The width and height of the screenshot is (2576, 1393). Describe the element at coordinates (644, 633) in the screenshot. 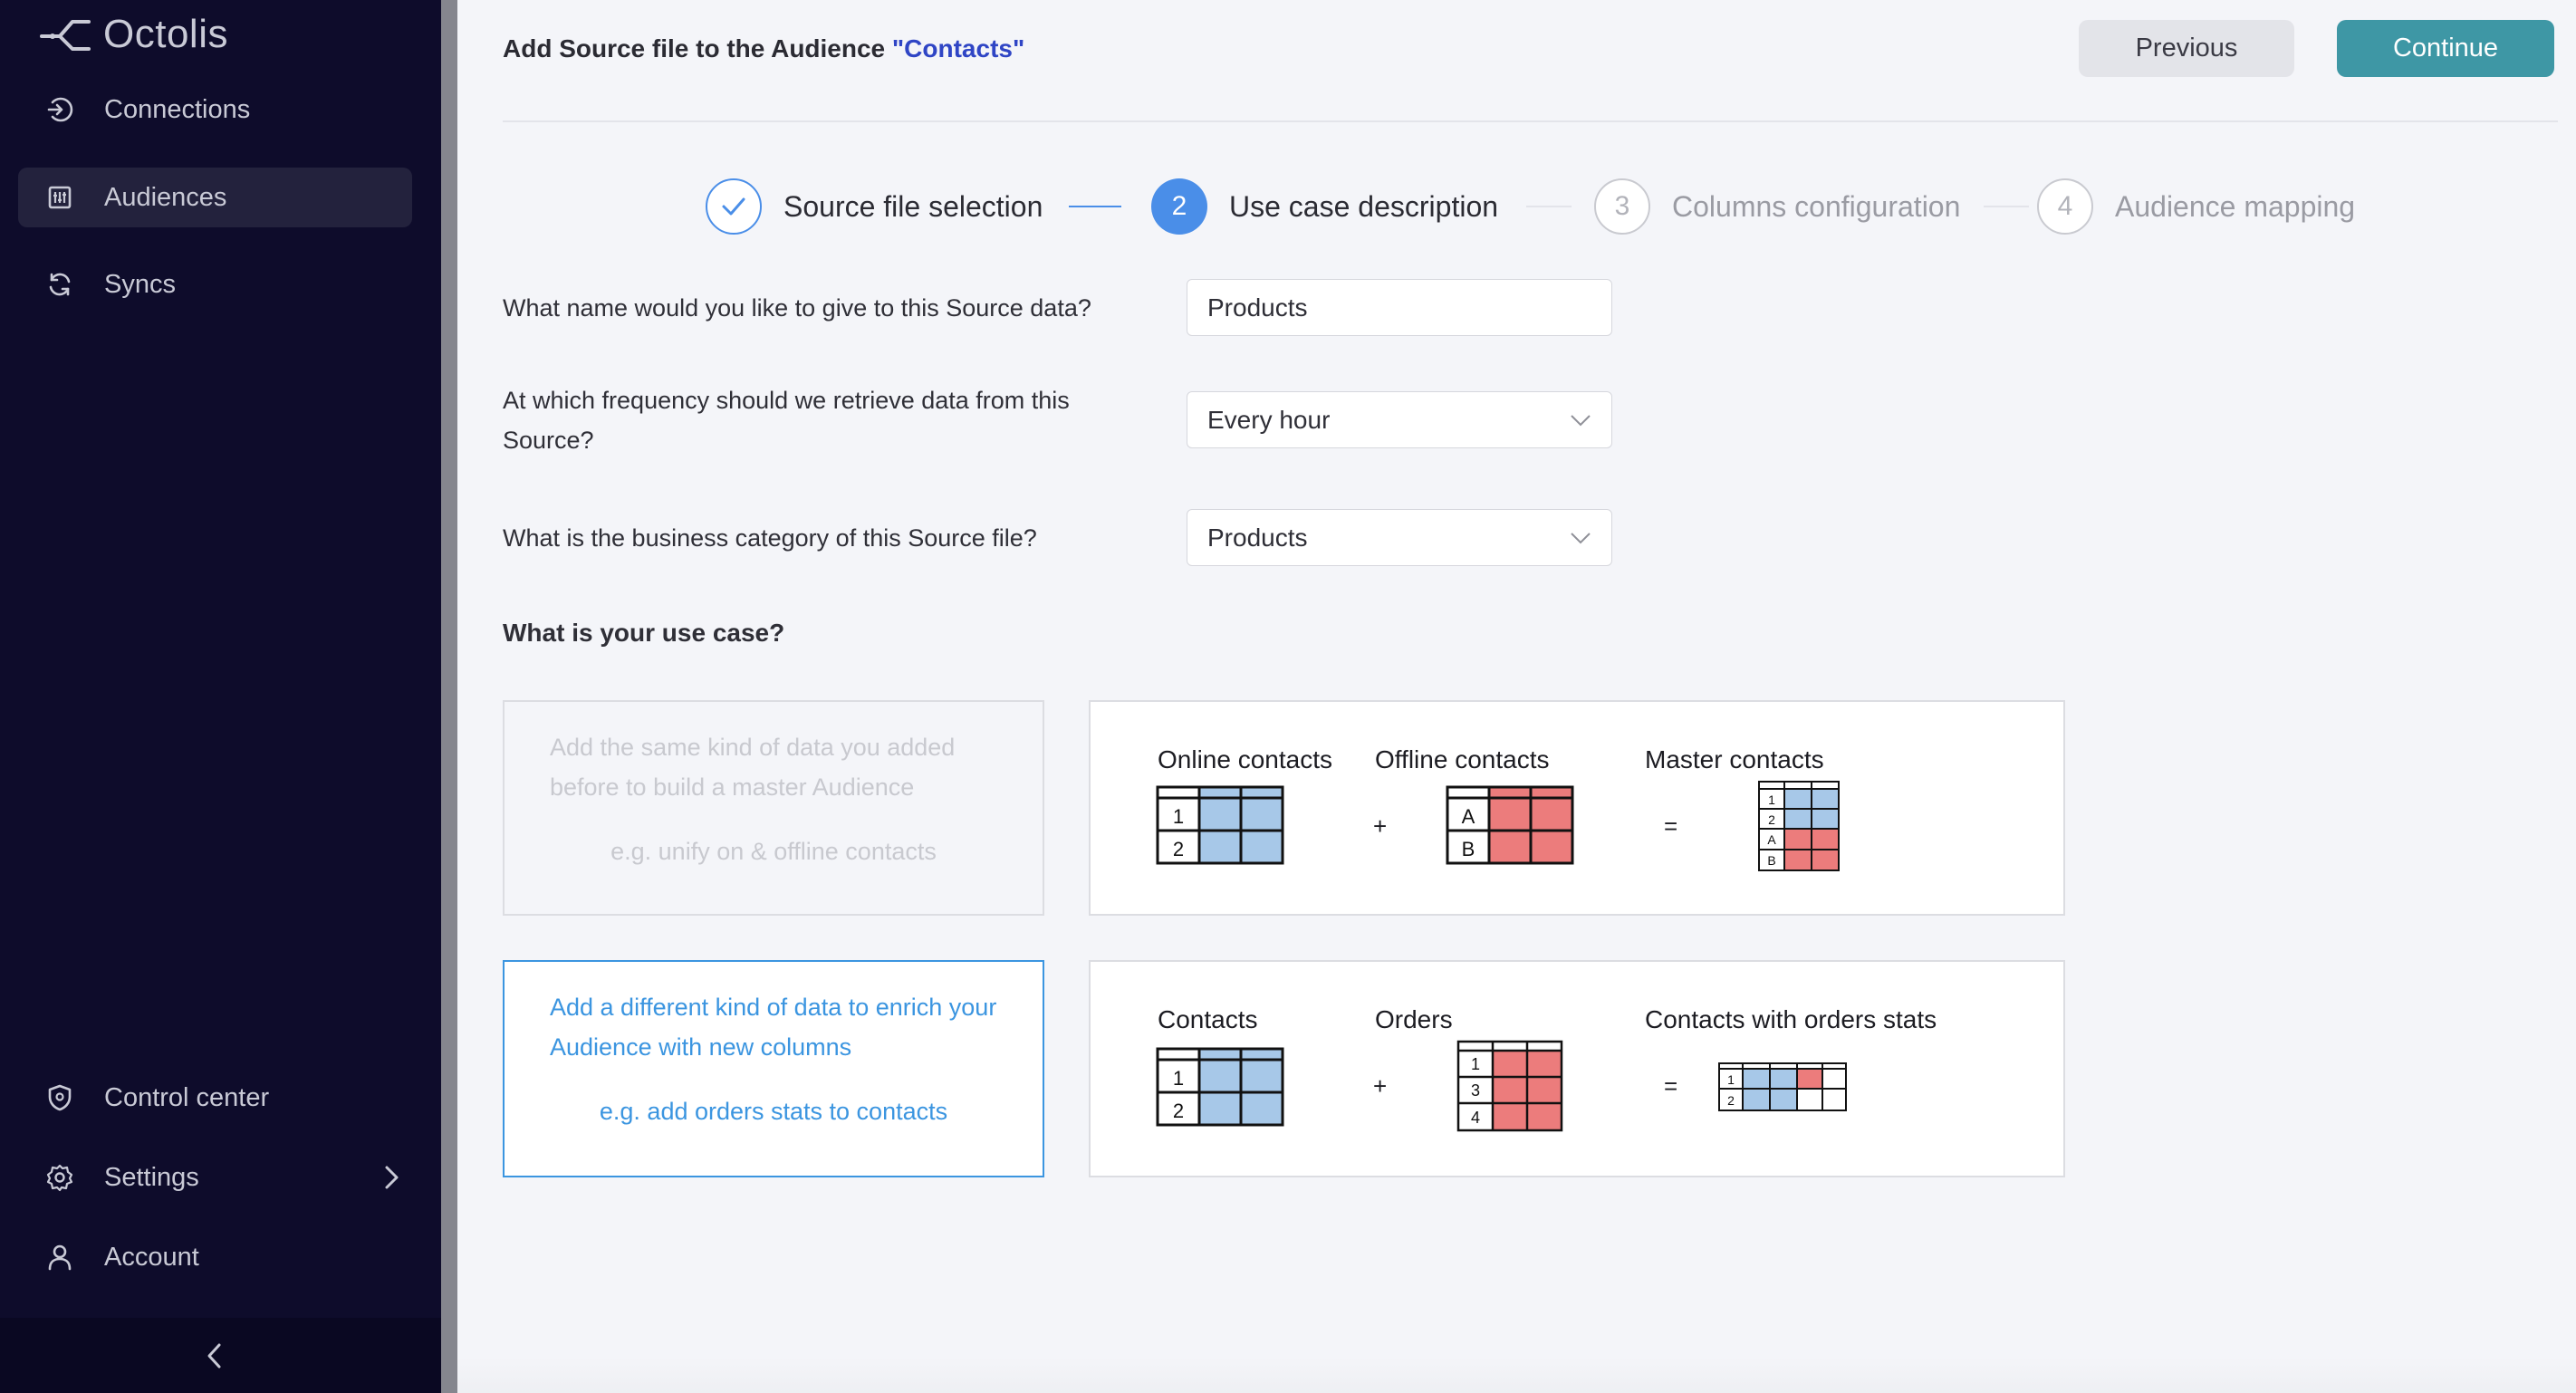

I see `use-case-title: What is your use case?` at that location.